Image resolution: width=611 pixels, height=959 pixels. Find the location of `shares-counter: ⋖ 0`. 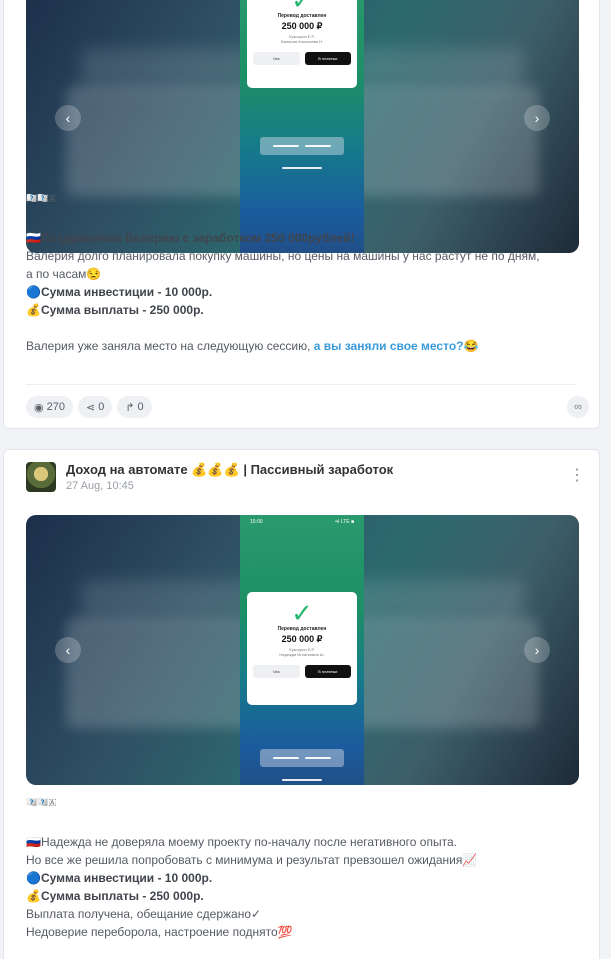

shares-counter: ⋖ 0 is located at coordinates (95, 407).